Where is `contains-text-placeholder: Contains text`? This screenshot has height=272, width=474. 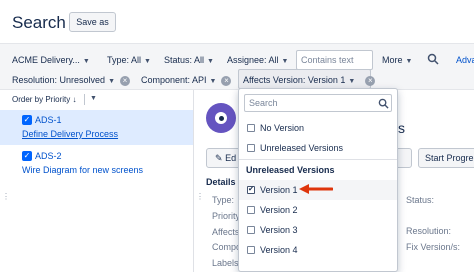 contains-text-placeholder: Contains text is located at coordinates (327, 60).